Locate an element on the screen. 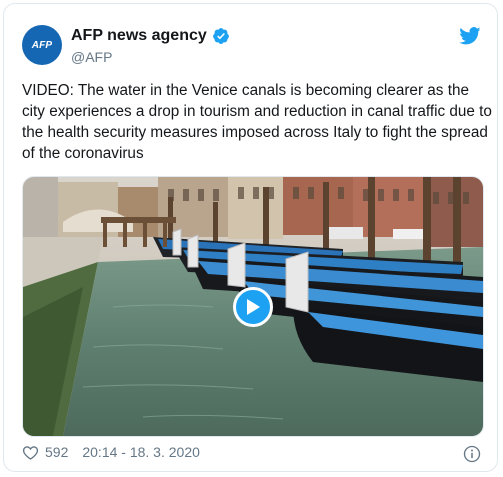 This screenshot has height=477, width=503. play-button is located at coordinates (253, 307).